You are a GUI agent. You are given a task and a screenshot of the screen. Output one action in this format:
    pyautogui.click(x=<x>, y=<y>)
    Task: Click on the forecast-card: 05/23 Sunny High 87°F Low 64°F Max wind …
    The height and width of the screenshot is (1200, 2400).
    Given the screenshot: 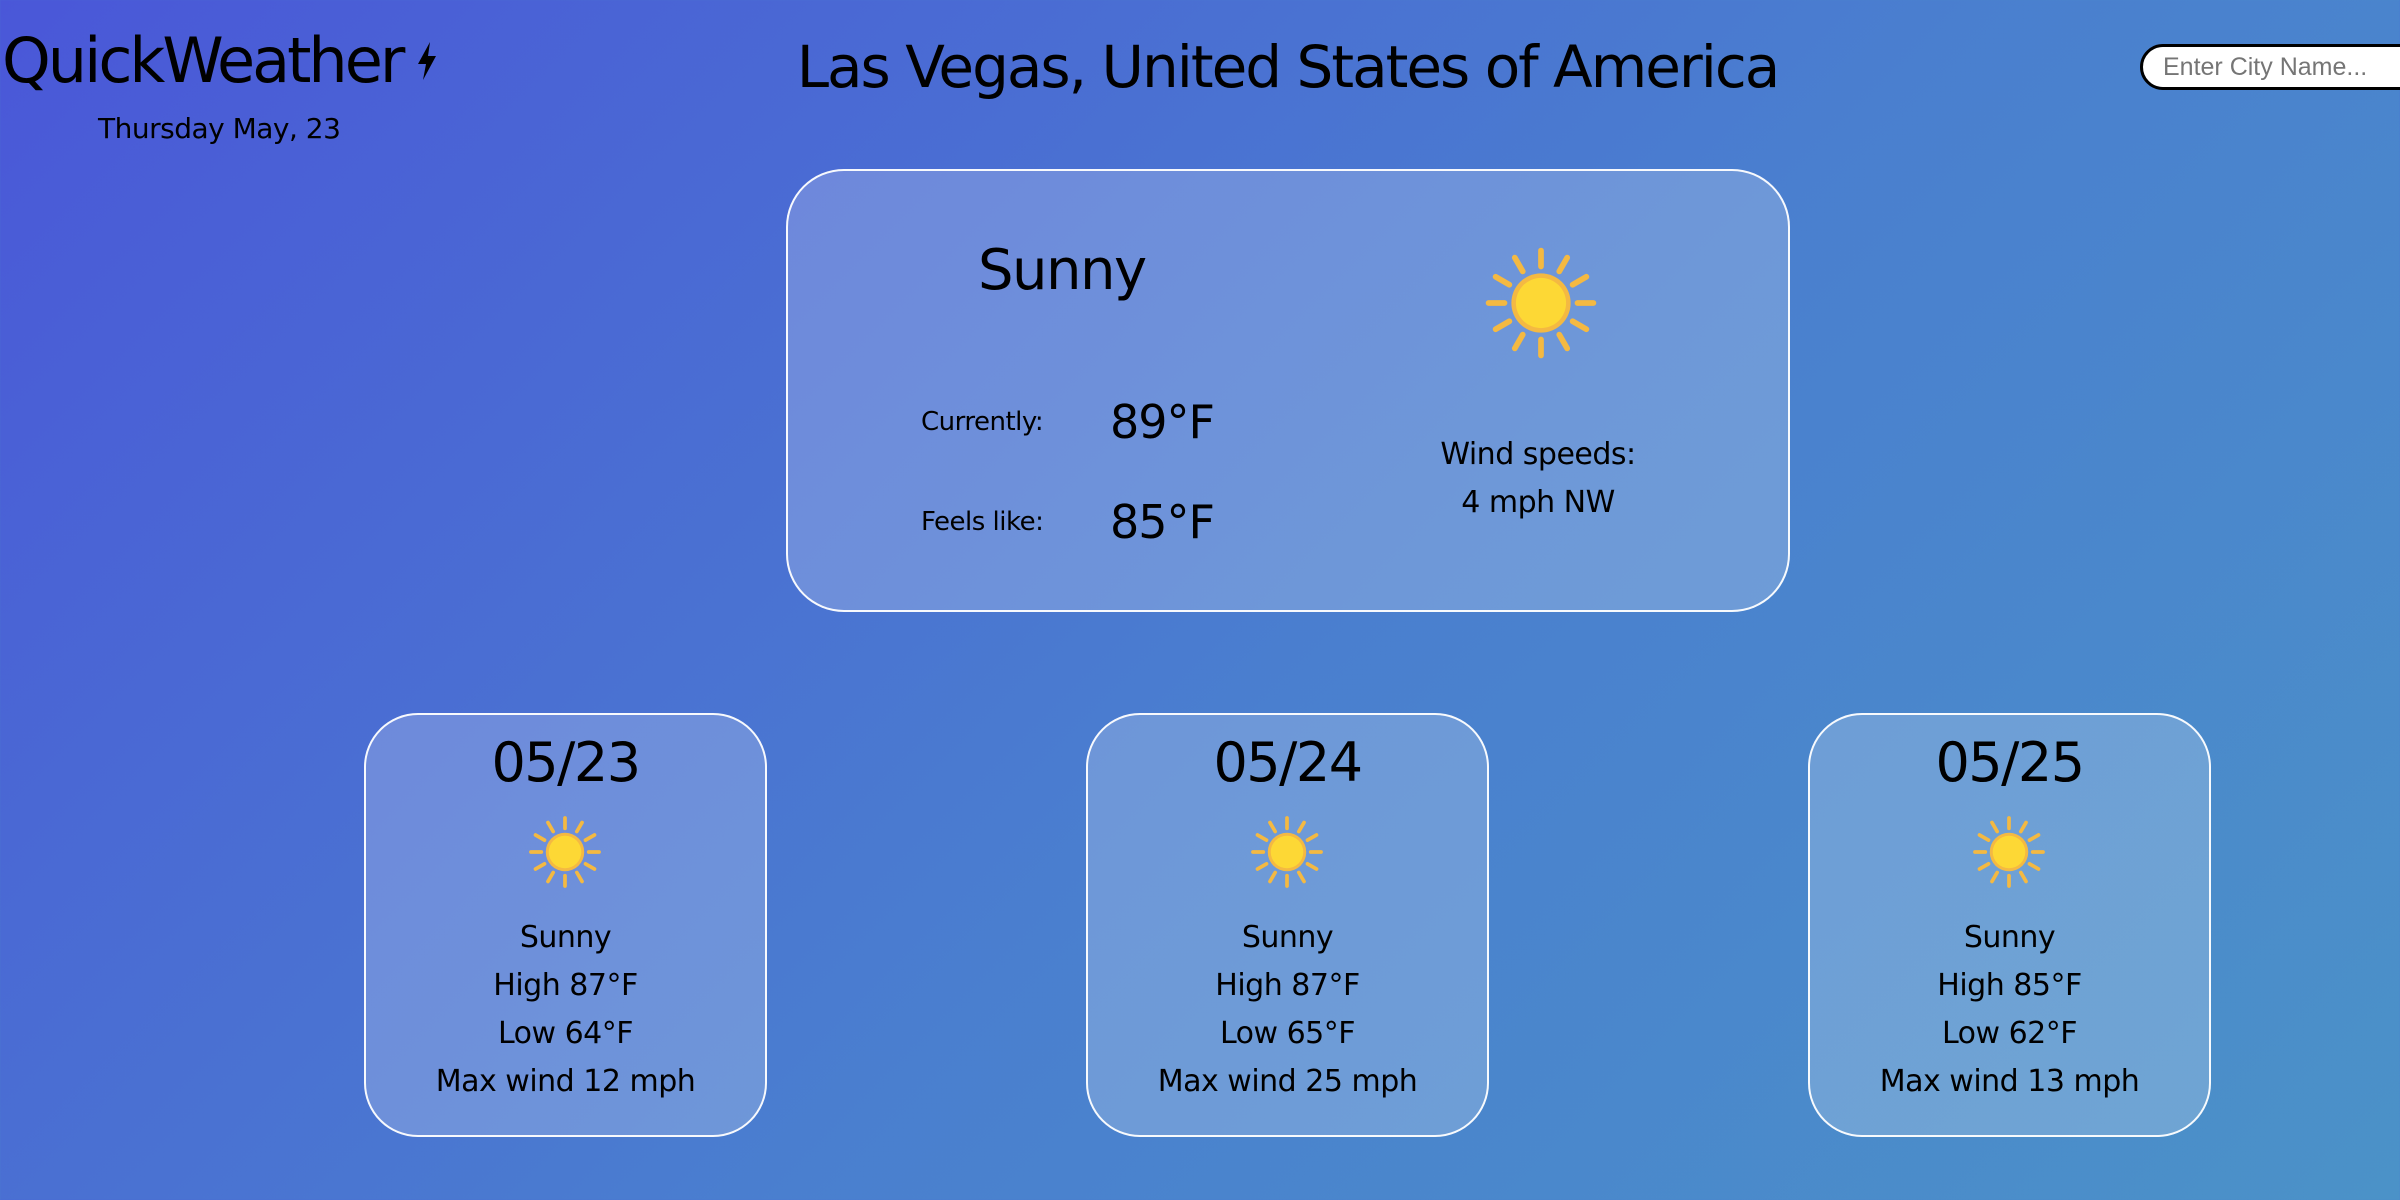 What is the action you would take?
    pyautogui.click(x=565, y=925)
    